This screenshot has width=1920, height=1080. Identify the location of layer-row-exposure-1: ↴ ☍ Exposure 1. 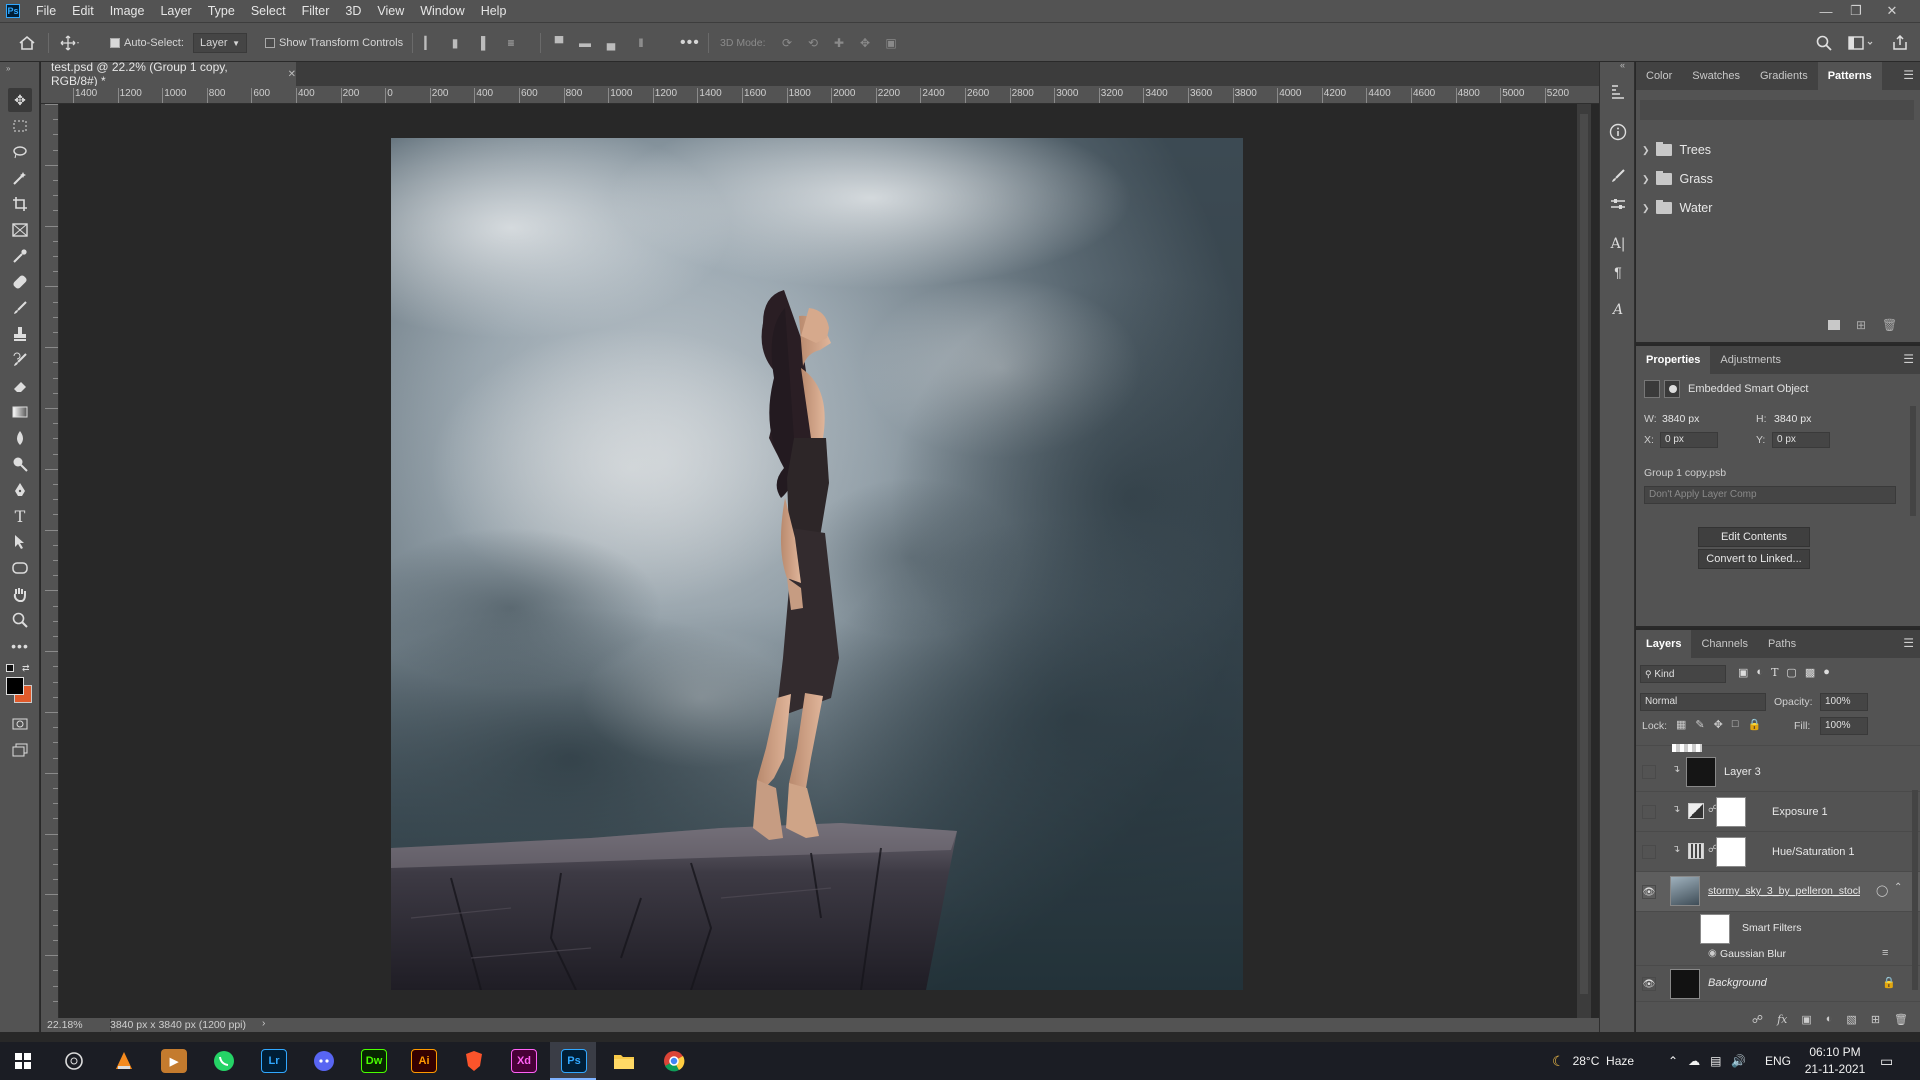
(1778, 812).